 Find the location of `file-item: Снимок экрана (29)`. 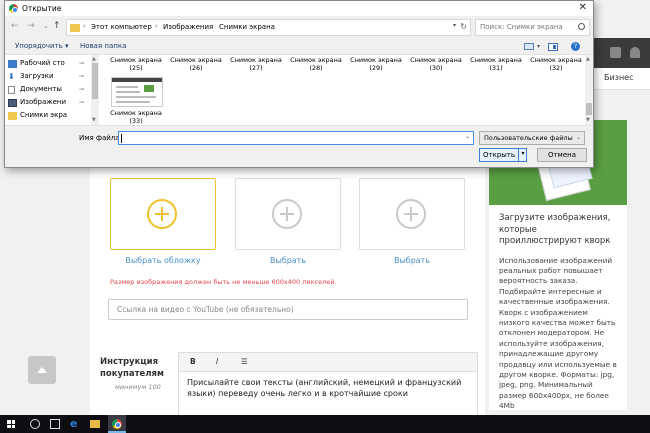

file-item: Снимок экрана (29) is located at coordinates (376, 64).